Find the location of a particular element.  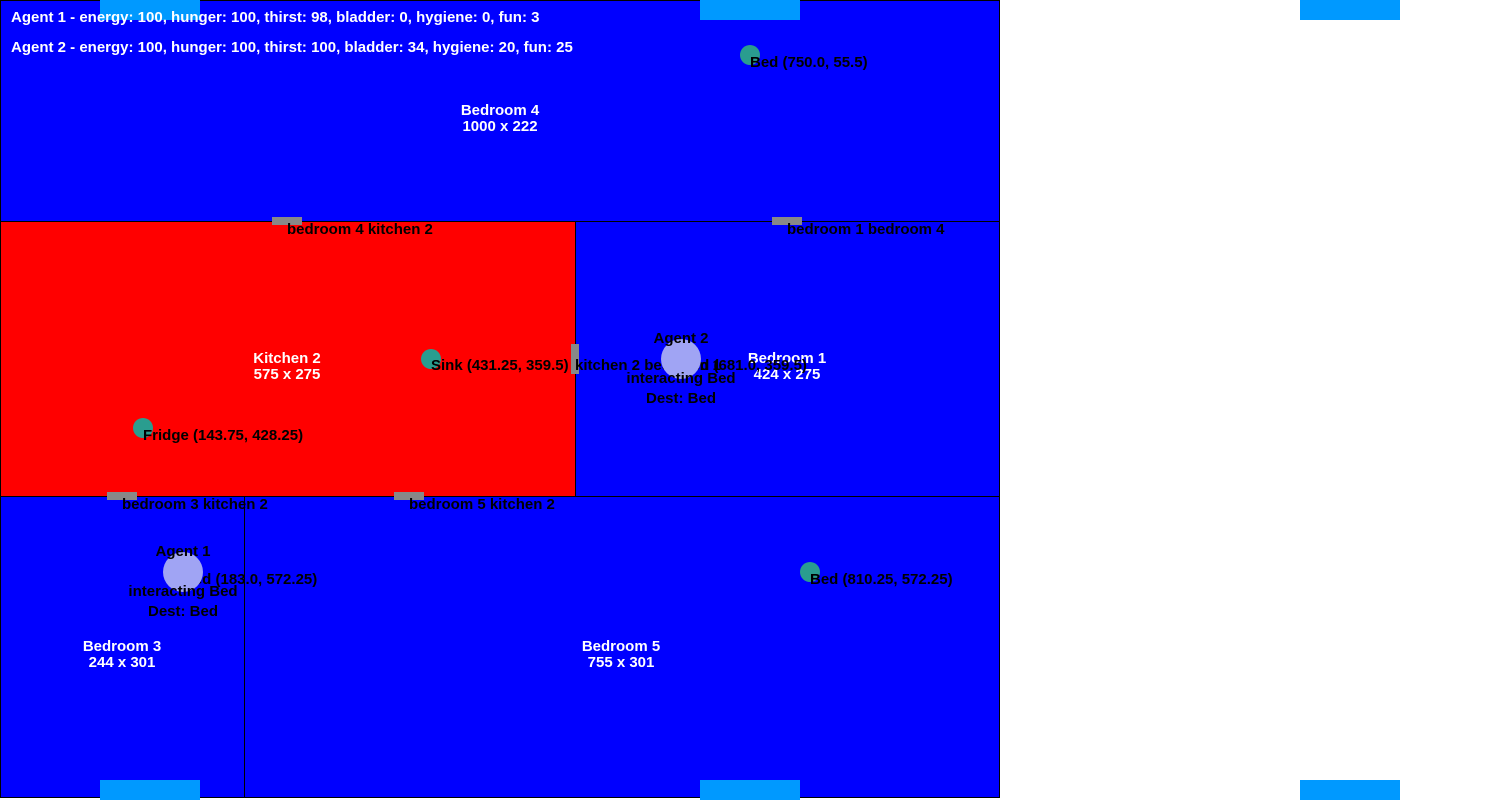

object-label-bed-bedroom-5: Bed (810.25, 572.25) is located at coordinates (881, 579).